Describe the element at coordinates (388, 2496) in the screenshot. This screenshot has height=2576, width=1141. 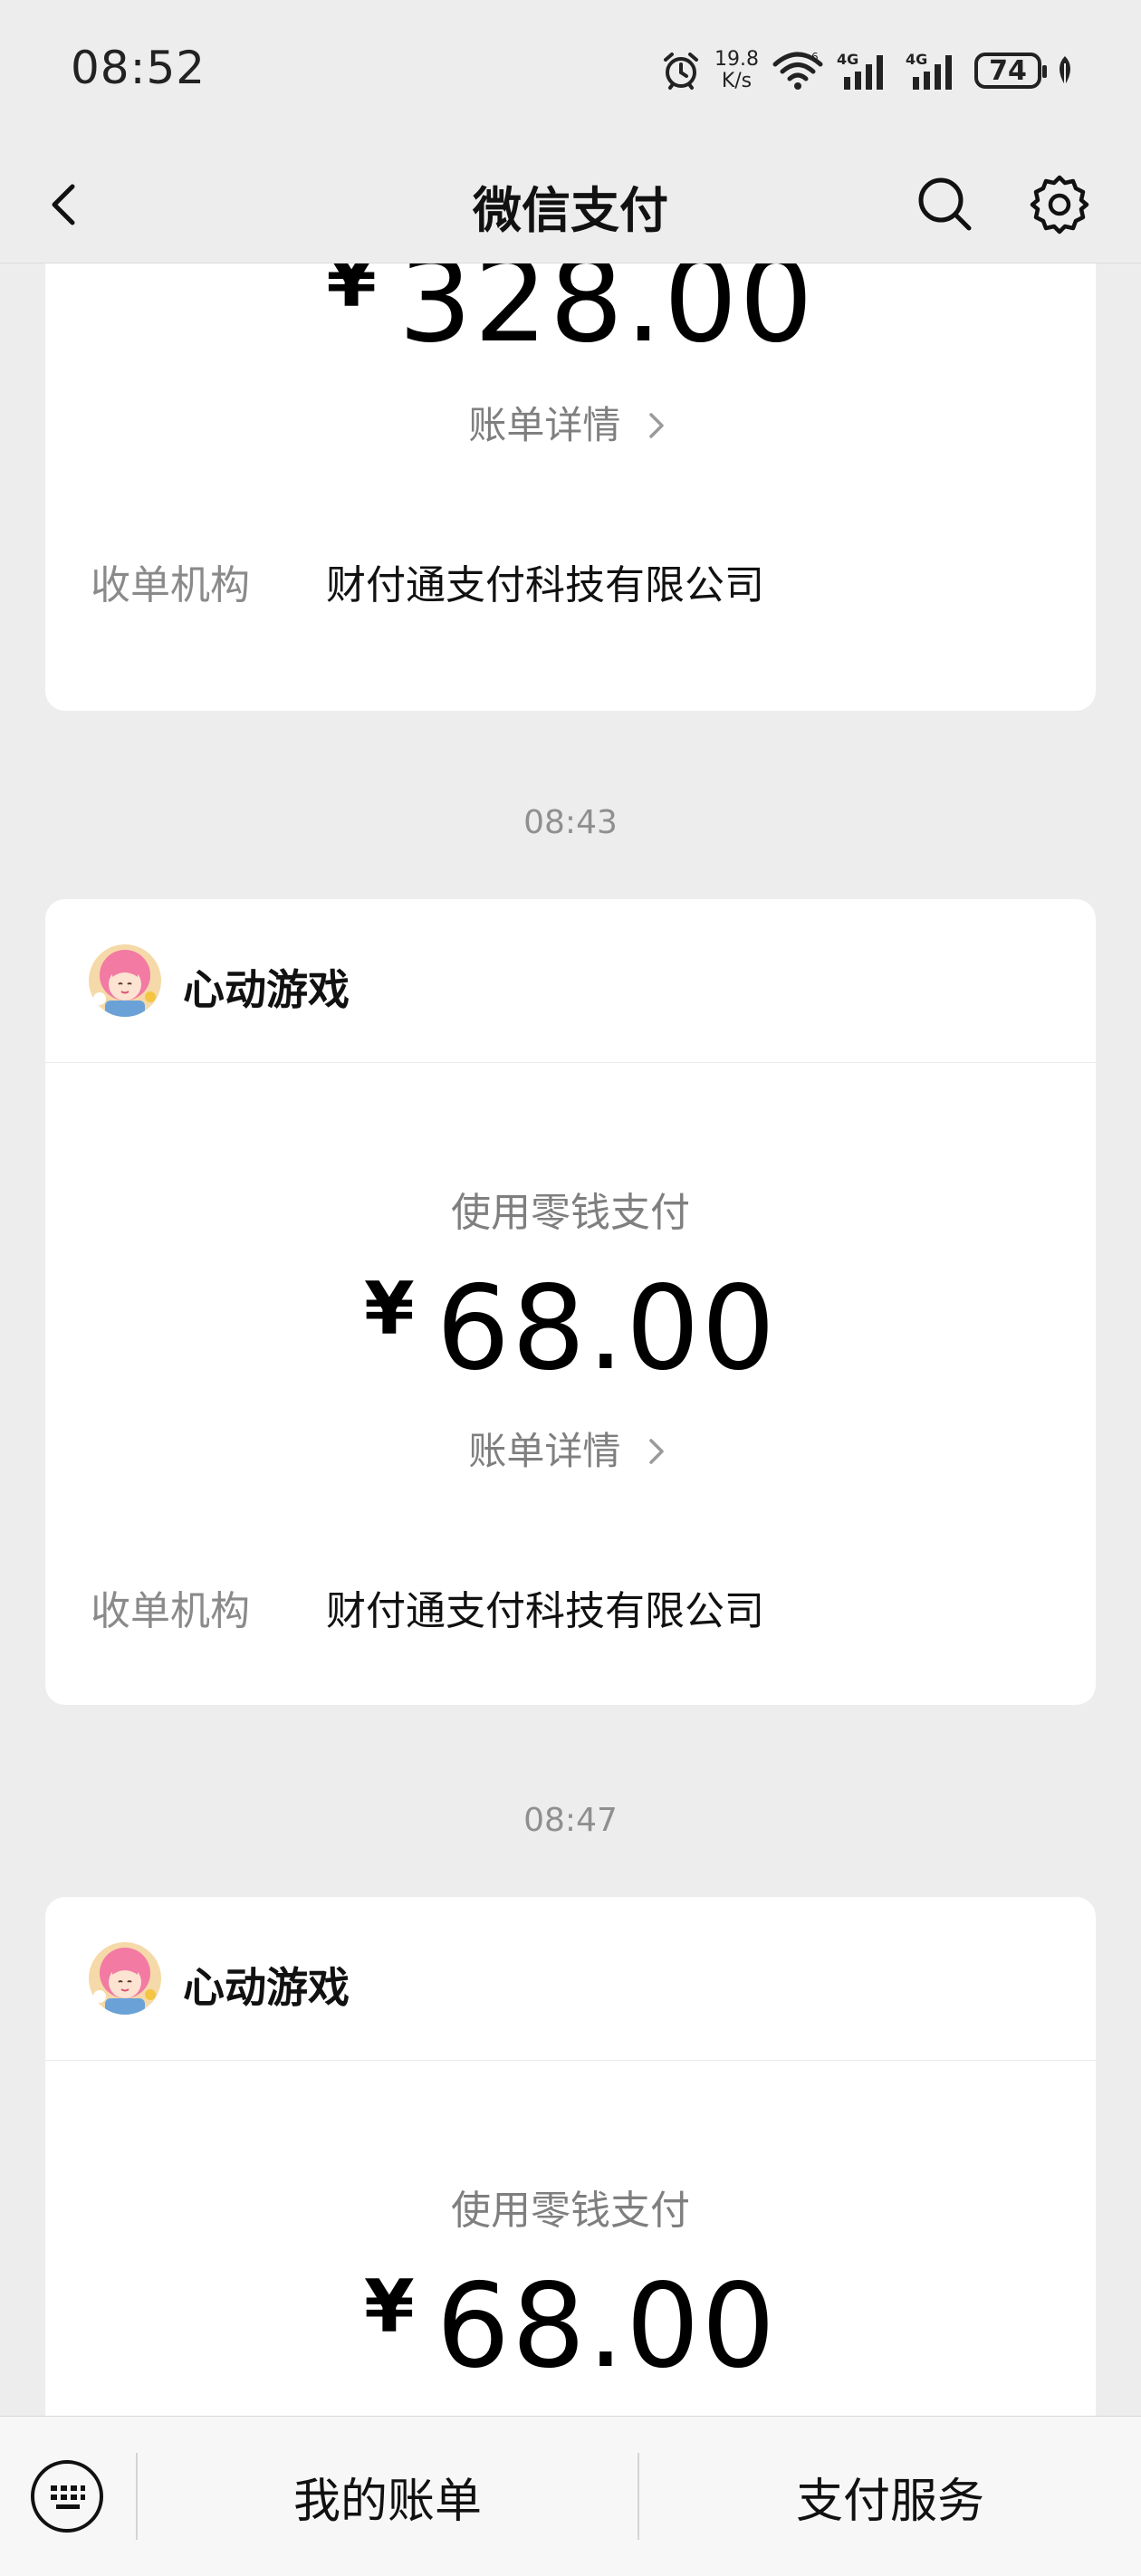
I see `my-bills-button: 我的账单` at that location.